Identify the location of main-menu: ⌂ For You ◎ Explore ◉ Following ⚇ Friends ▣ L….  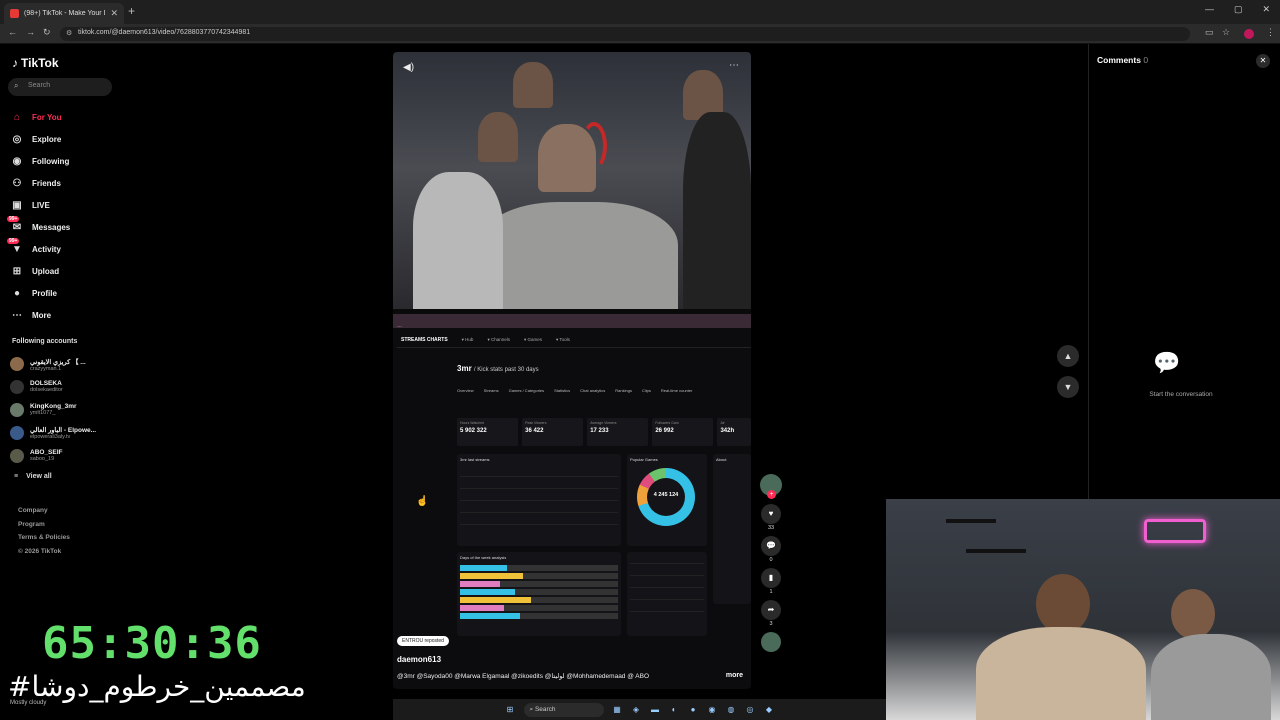
(38, 216).